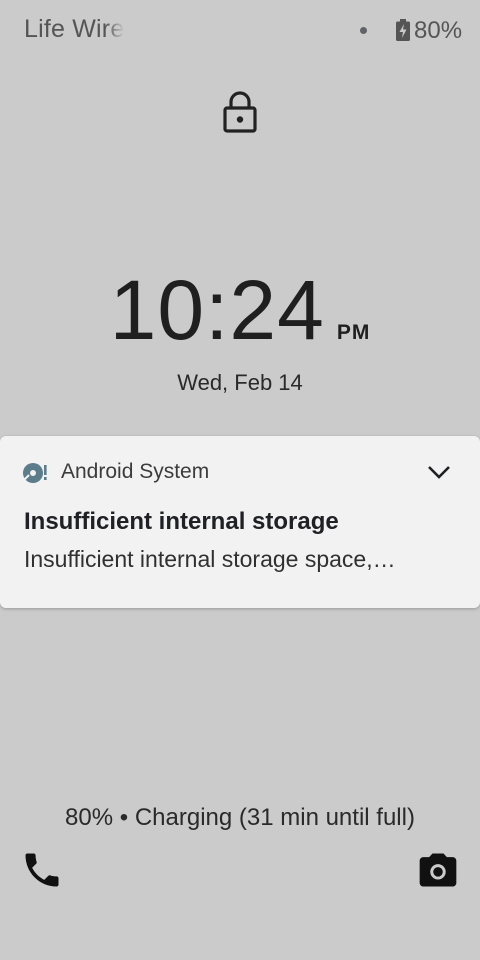 This screenshot has width=480, height=960. I want to click on status-bar: Life Wire 80%, so click(240, 30).